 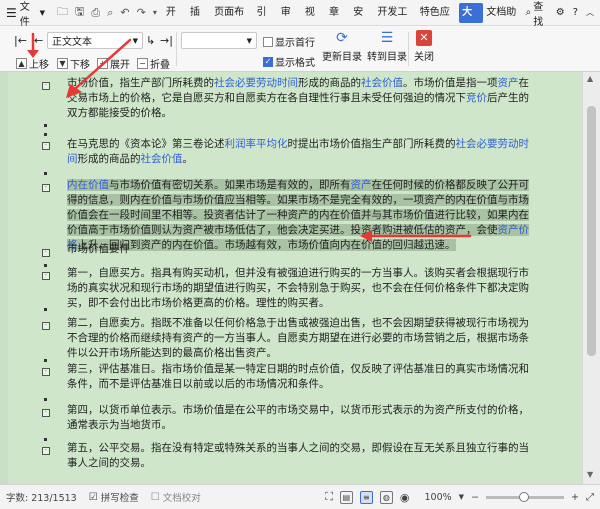 I want to click on zoom-slider-knob, so click(x=524, y=496).